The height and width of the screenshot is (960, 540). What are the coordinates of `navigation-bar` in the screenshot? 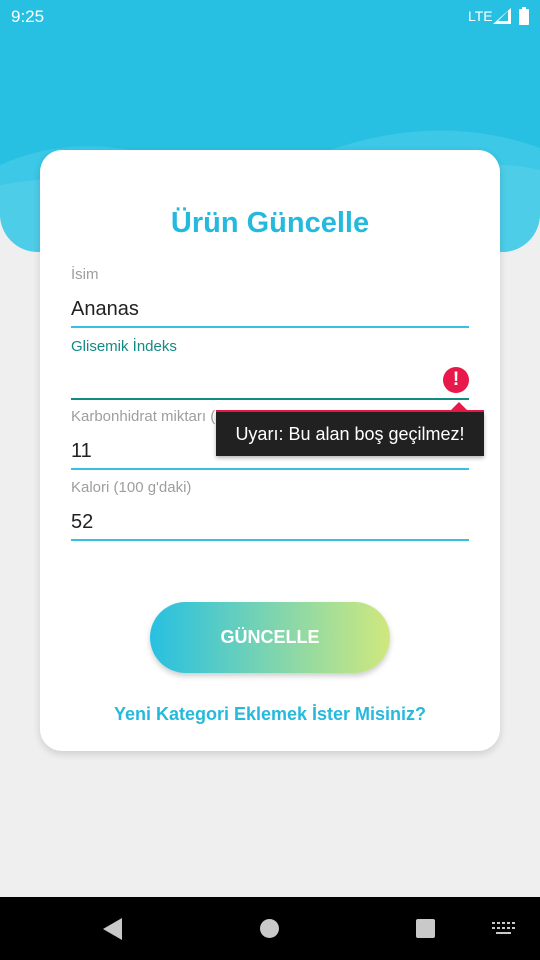 It's located at (270, 928).